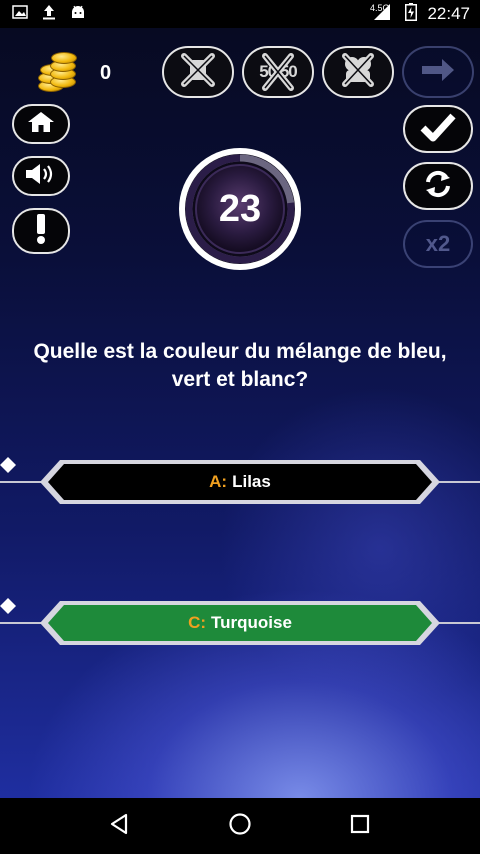  I want to click on status-time: 22:47, so click(448, 13).